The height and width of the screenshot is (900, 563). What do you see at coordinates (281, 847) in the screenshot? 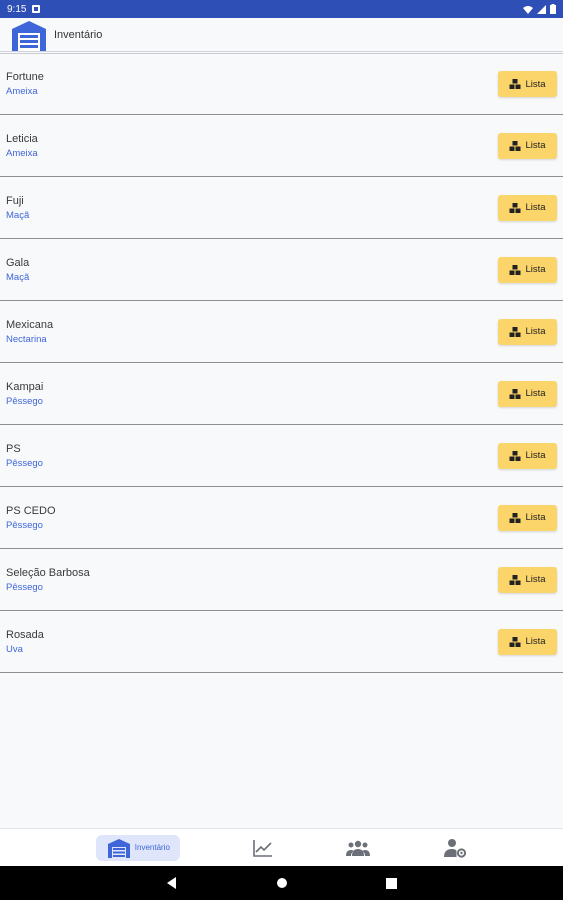
I see `bottom-nav: Inventário` at bounding box center [281, 847].